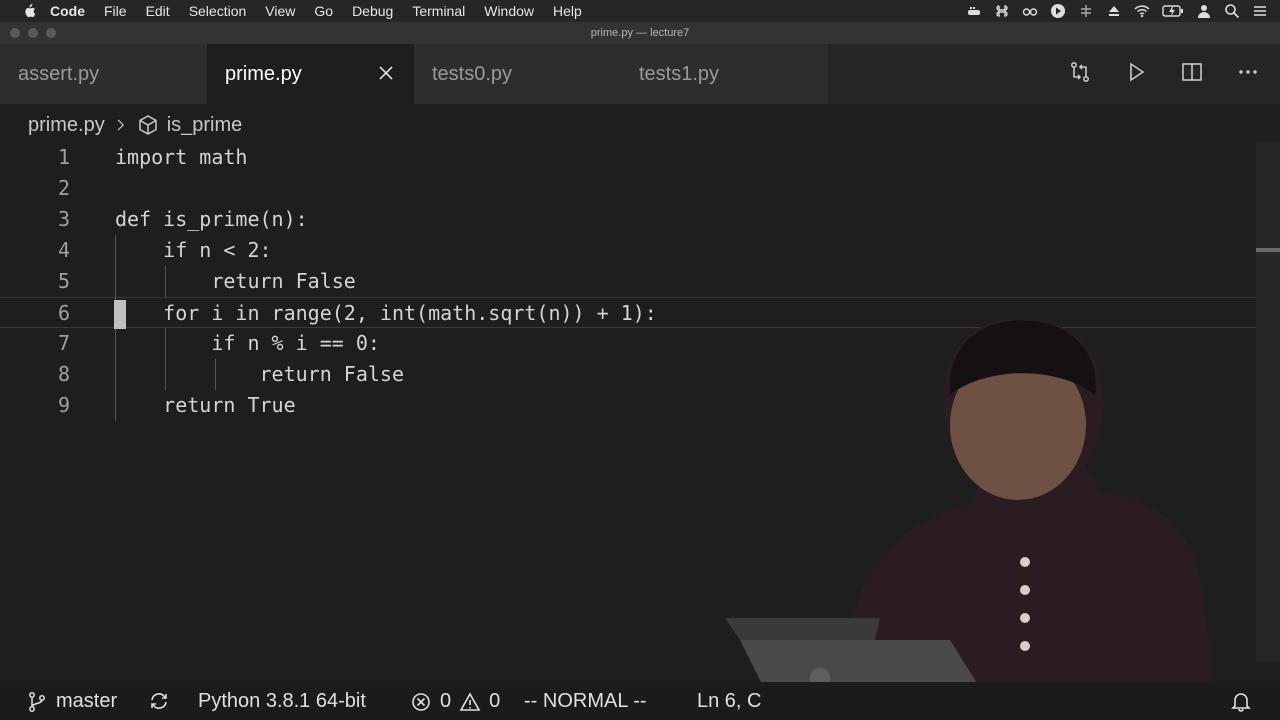 The image size is (1280, 720). Describe the element at coordinates (63, 374) in the screenshot. I see `line-number: 8` at that location.